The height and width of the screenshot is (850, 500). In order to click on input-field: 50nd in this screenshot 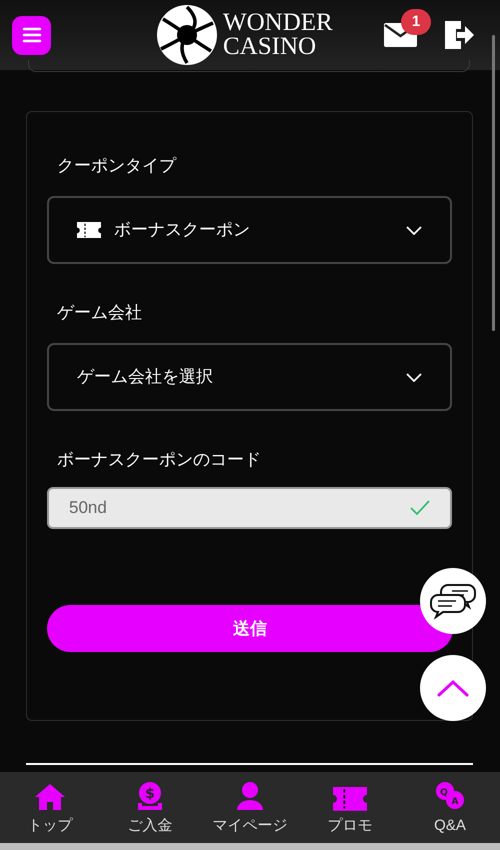, I will do `click(249, 508)`.